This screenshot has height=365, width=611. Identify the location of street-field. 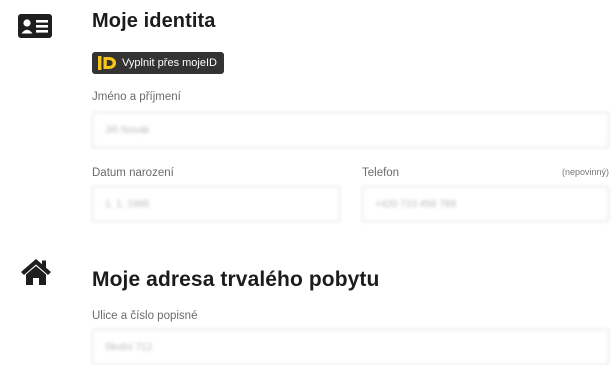
(350, 347).